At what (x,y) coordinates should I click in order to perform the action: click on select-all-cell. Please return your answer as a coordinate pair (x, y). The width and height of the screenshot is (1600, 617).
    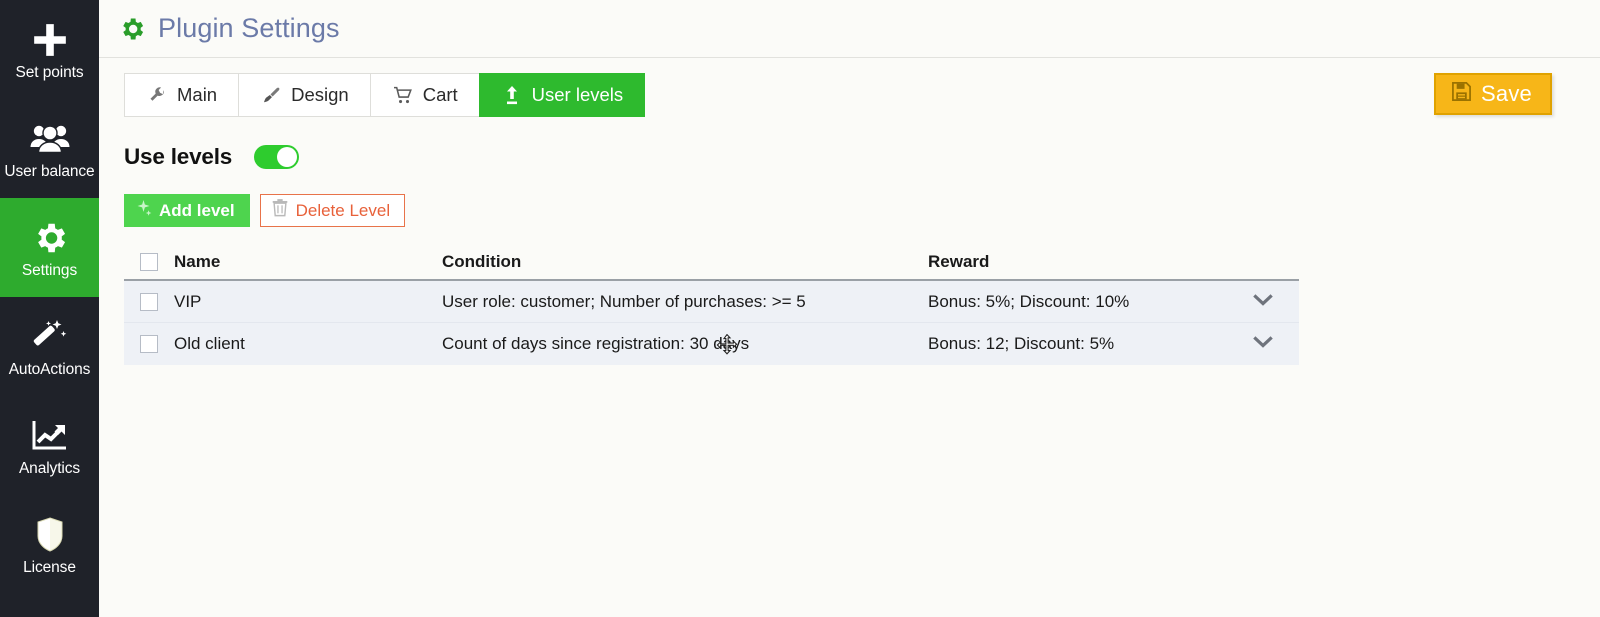
    Looking at the image, I should click on (149, 262).